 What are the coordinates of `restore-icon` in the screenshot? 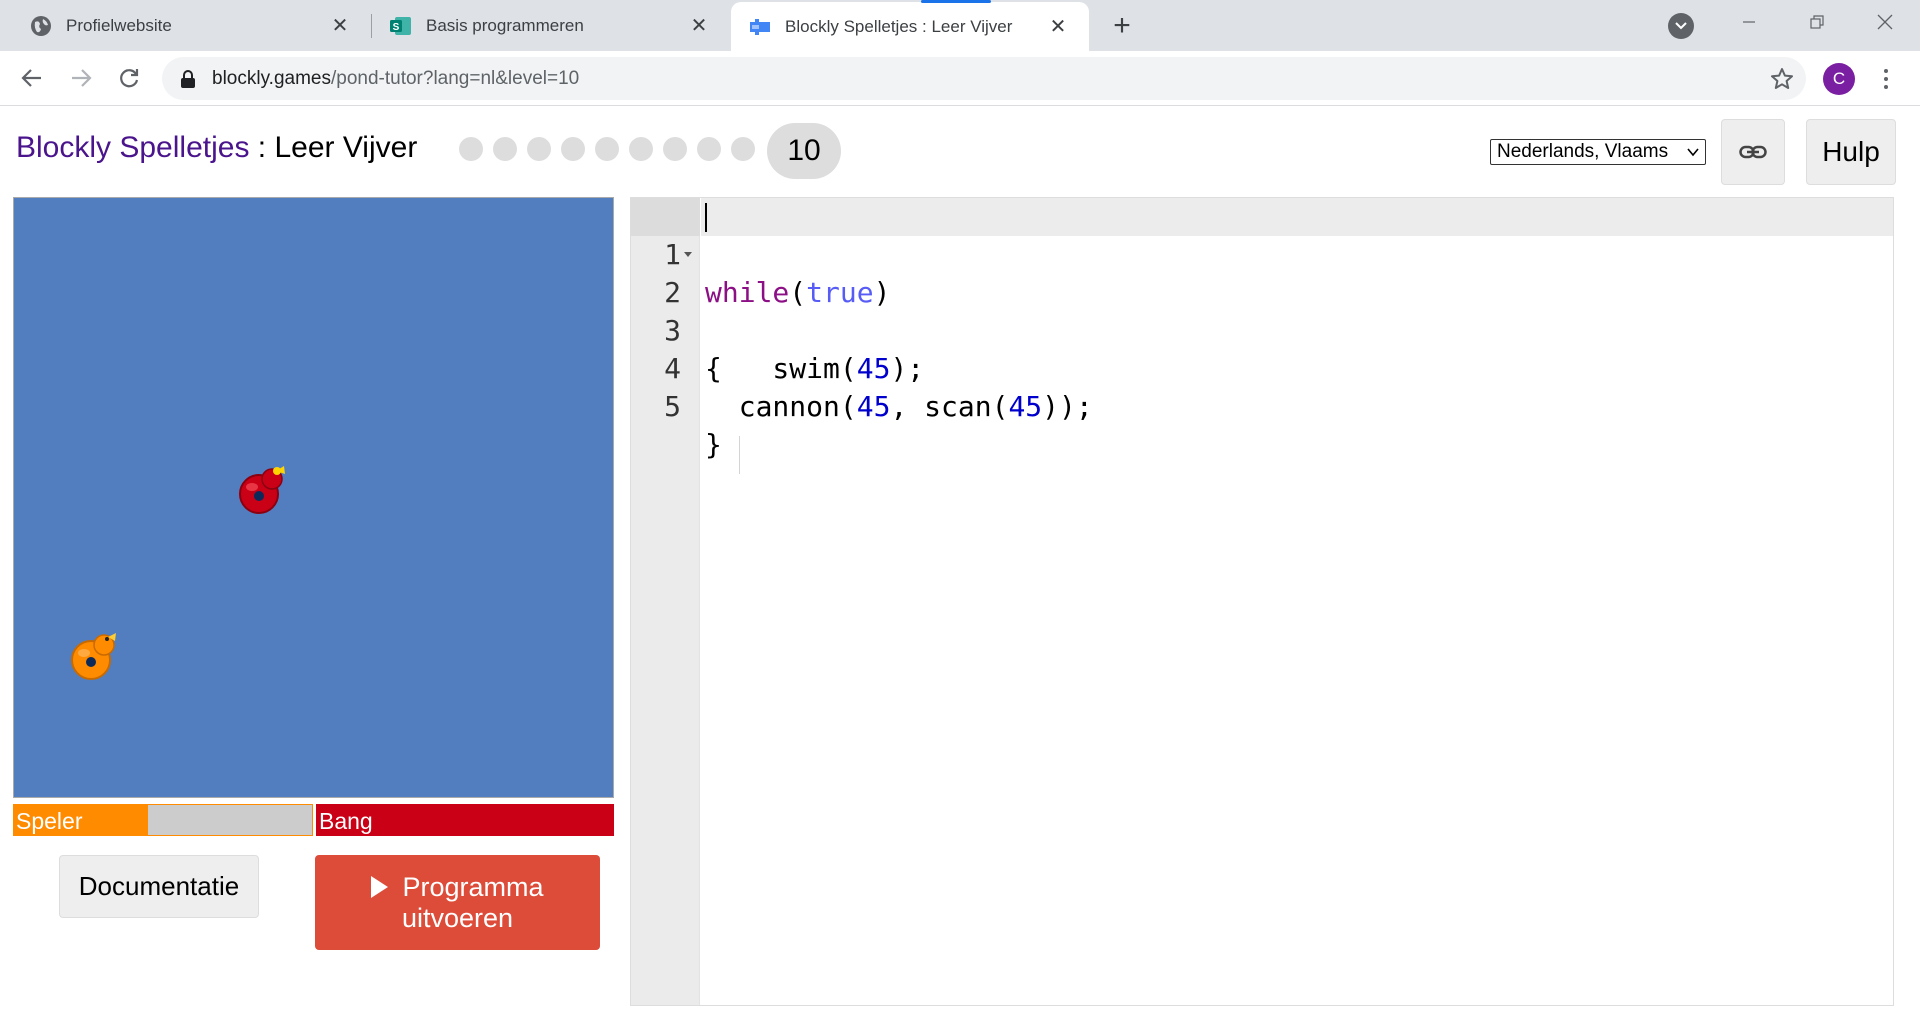 It's located at (1817, 22).